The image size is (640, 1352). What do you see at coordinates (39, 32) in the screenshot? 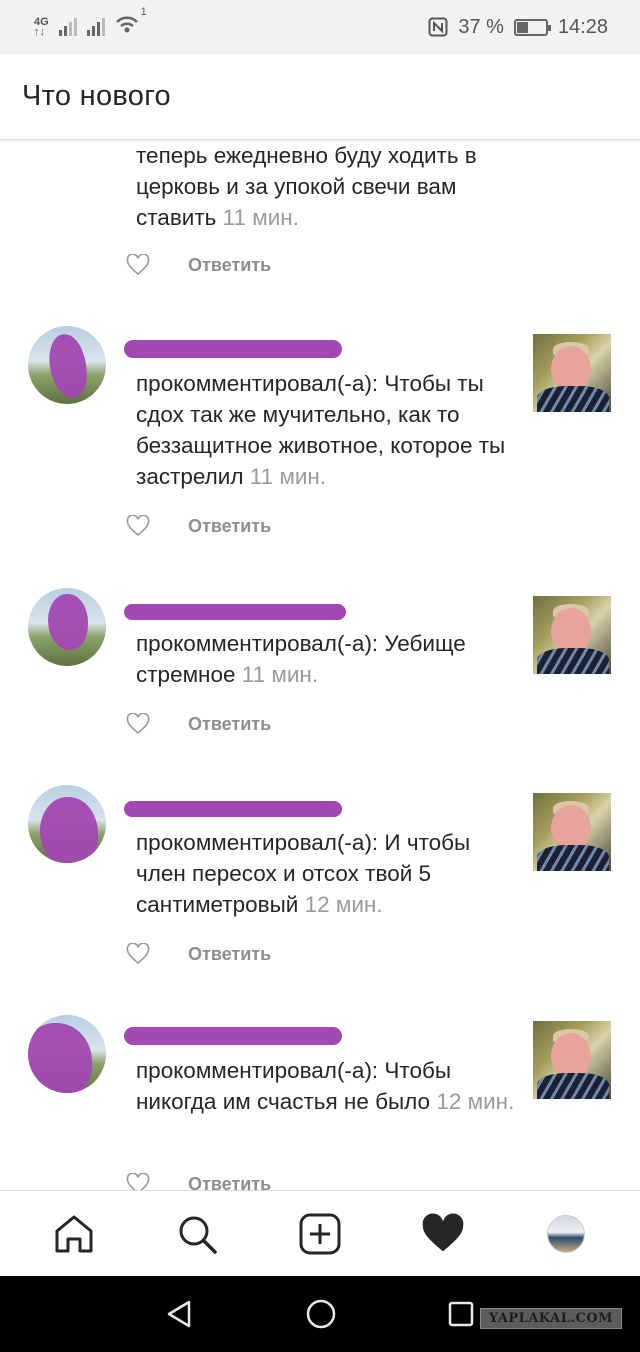
I see `network-activity-label: ↑↓` at bounding box center [39, 32].